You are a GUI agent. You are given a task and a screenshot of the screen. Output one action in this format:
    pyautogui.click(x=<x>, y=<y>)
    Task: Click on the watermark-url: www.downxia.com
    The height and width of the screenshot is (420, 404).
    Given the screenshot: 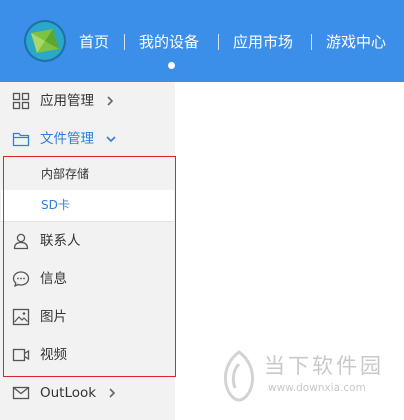 What is the action you would take?
    pyautogui.click(x=317, y=388)
    